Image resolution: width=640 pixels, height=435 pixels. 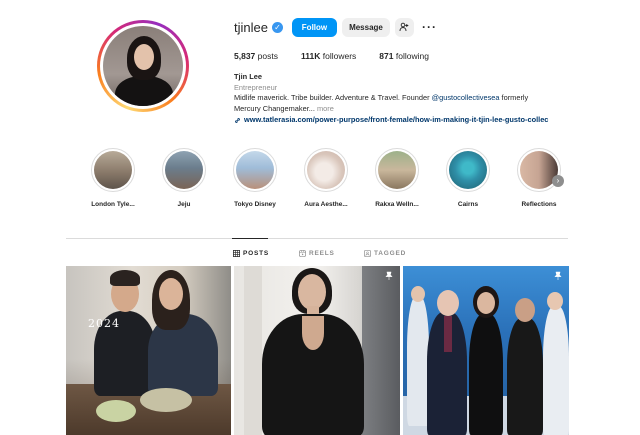 What do you see at coordinates (539, 204) in the screenshot?
I see `highlight-label: Reflections` at bounding box center [539, 204].